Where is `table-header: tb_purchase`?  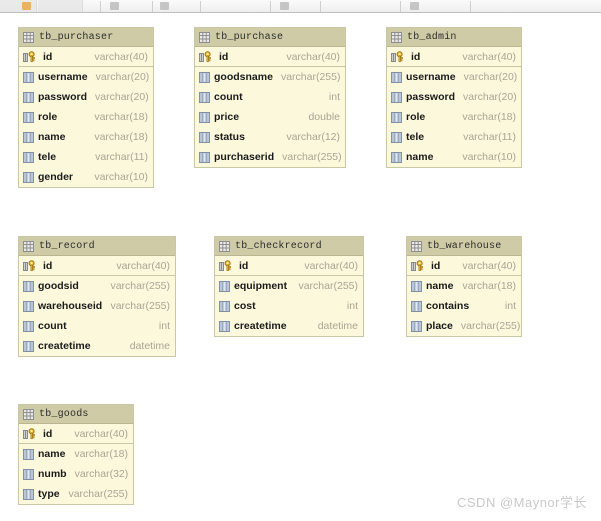 table-header: tb_purchase is located at coordinates (270, 37).